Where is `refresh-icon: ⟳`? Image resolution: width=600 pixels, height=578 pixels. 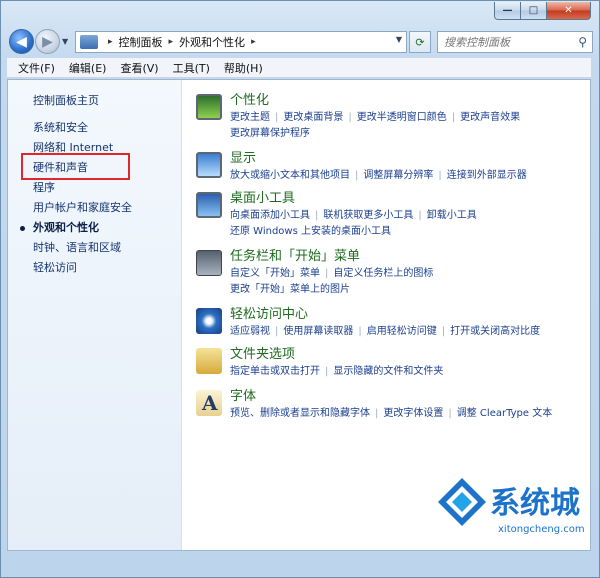 refresh-icon: ⟳ is located at coordinates (420, 42).